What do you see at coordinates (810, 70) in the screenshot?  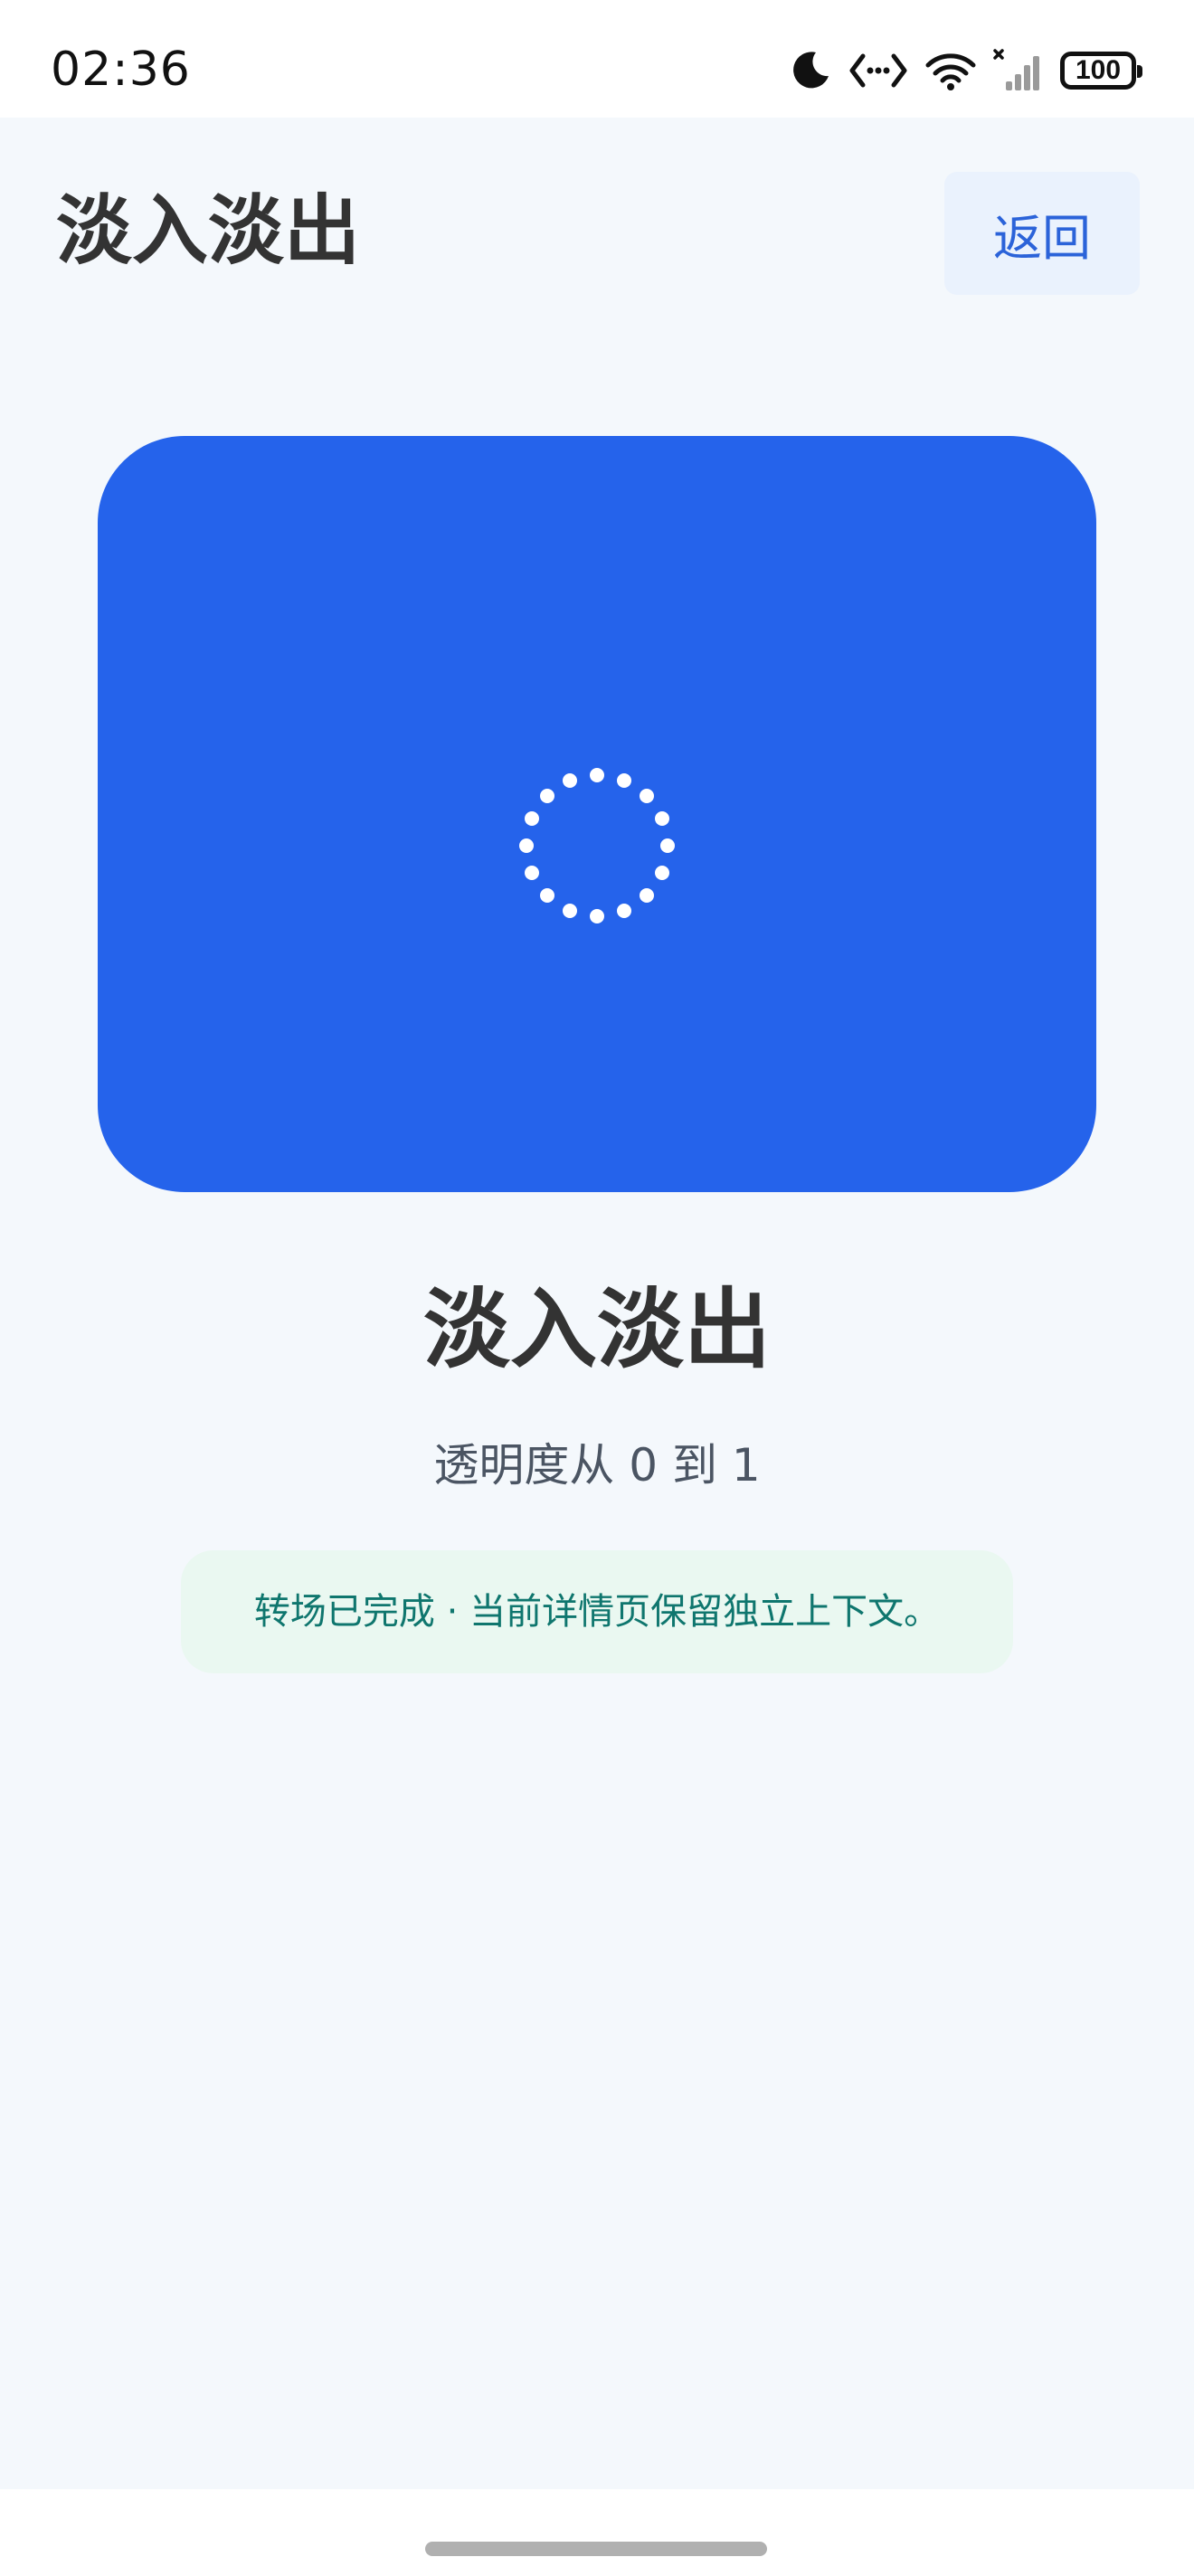 I see `moon-icon` at bounding box center [810, 70].